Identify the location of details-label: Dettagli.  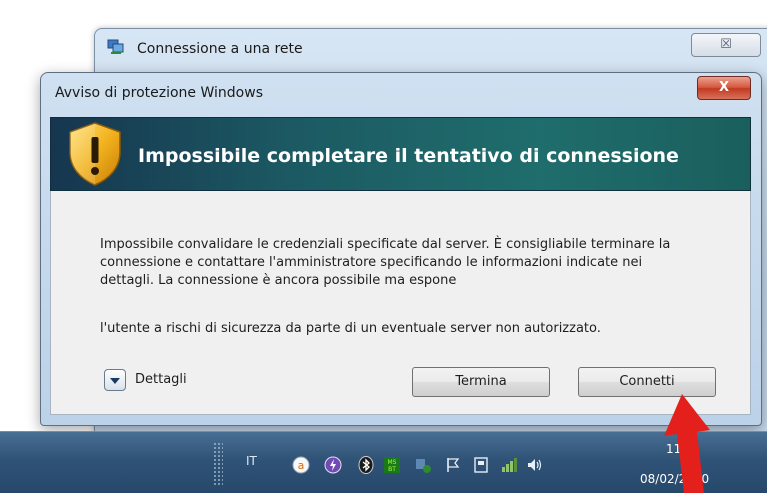
(161, 379).